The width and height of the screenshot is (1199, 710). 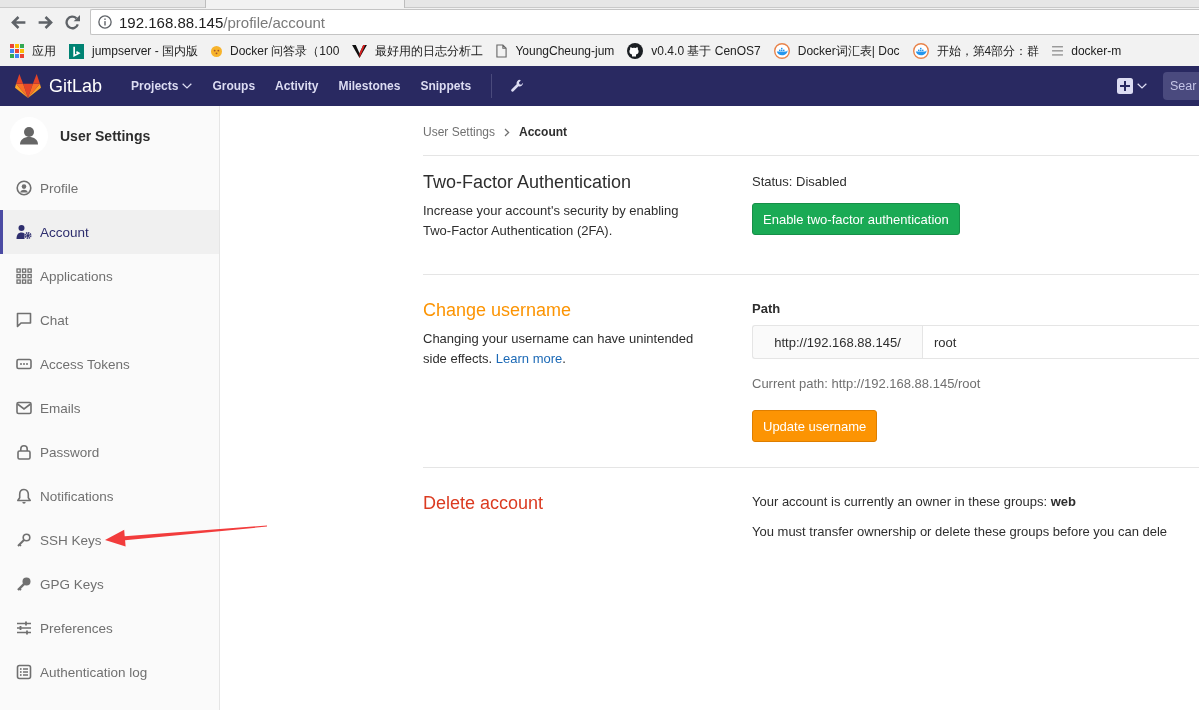 What do you see at coordinates (76, 51) in the screenshot?
I see `square-logo-icon` at bounding box center [76, 51].